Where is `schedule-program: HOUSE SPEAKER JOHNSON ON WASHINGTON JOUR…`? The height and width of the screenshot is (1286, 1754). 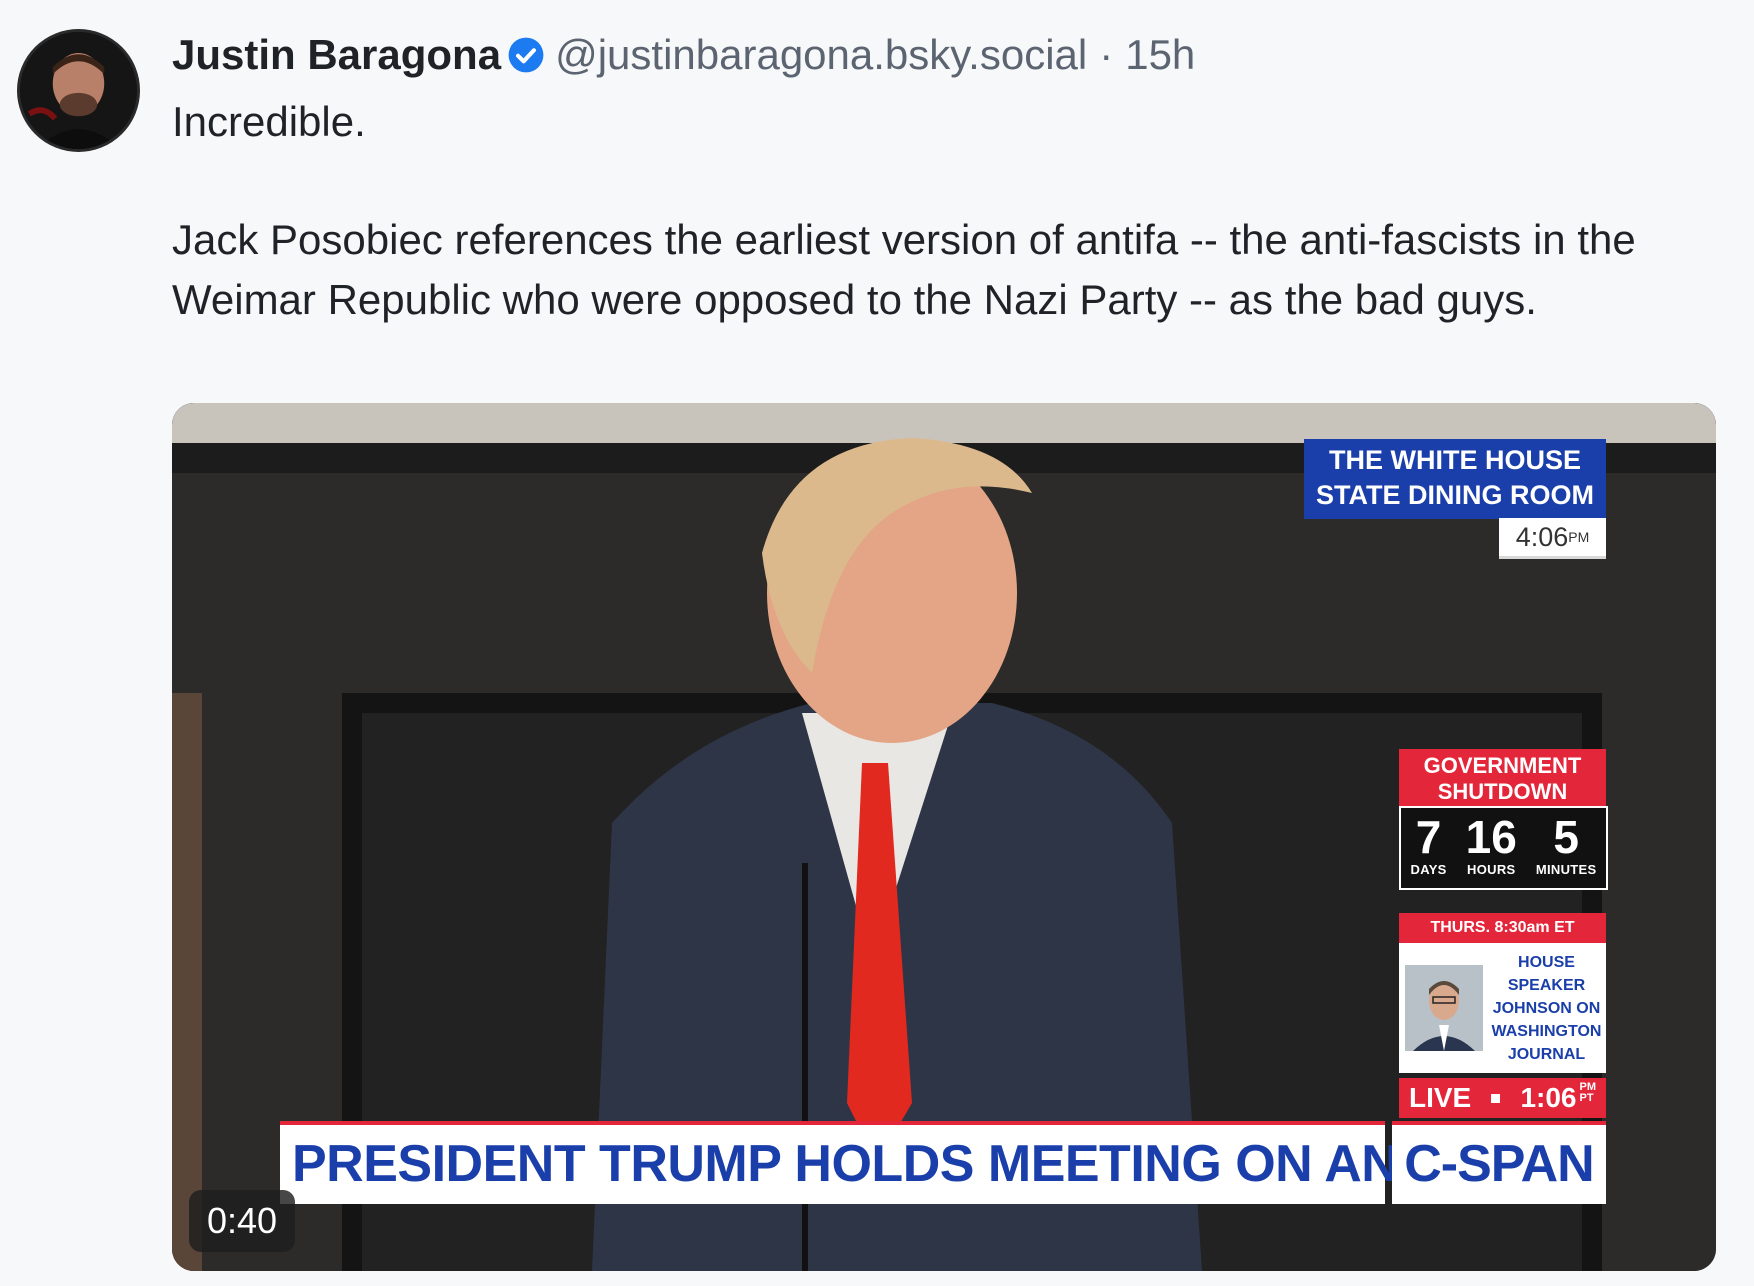 schedule-program: HOUSE SPEAKER JOHNSON ON WASHINGTON JOUR… is located at coordinates (1544, 1008).